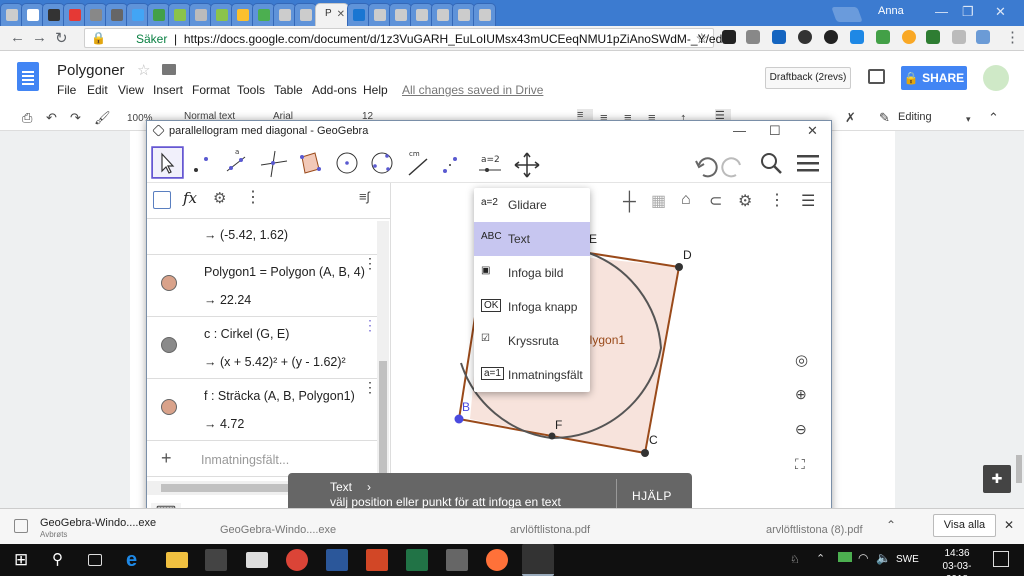 The width and height of the screenshot is (1024, 586). What do you see at coordinates (532, 307) in the screenshot?
I see `submenu-item-infoga-knapp: OK Infoga knapp` at bounding box center [532, 307].